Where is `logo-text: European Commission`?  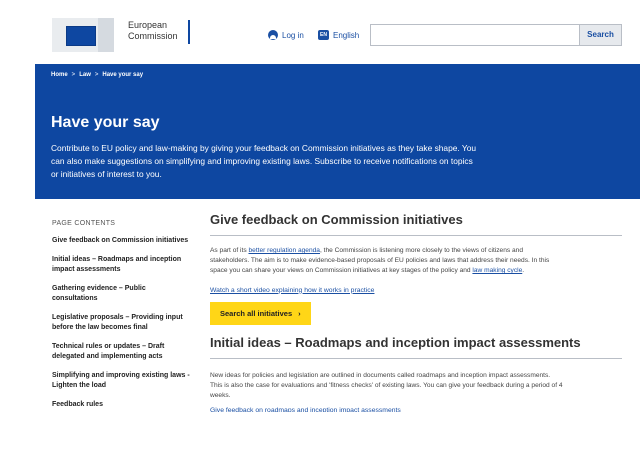
logo-text: European Commission is located at coordinates (153, 31).